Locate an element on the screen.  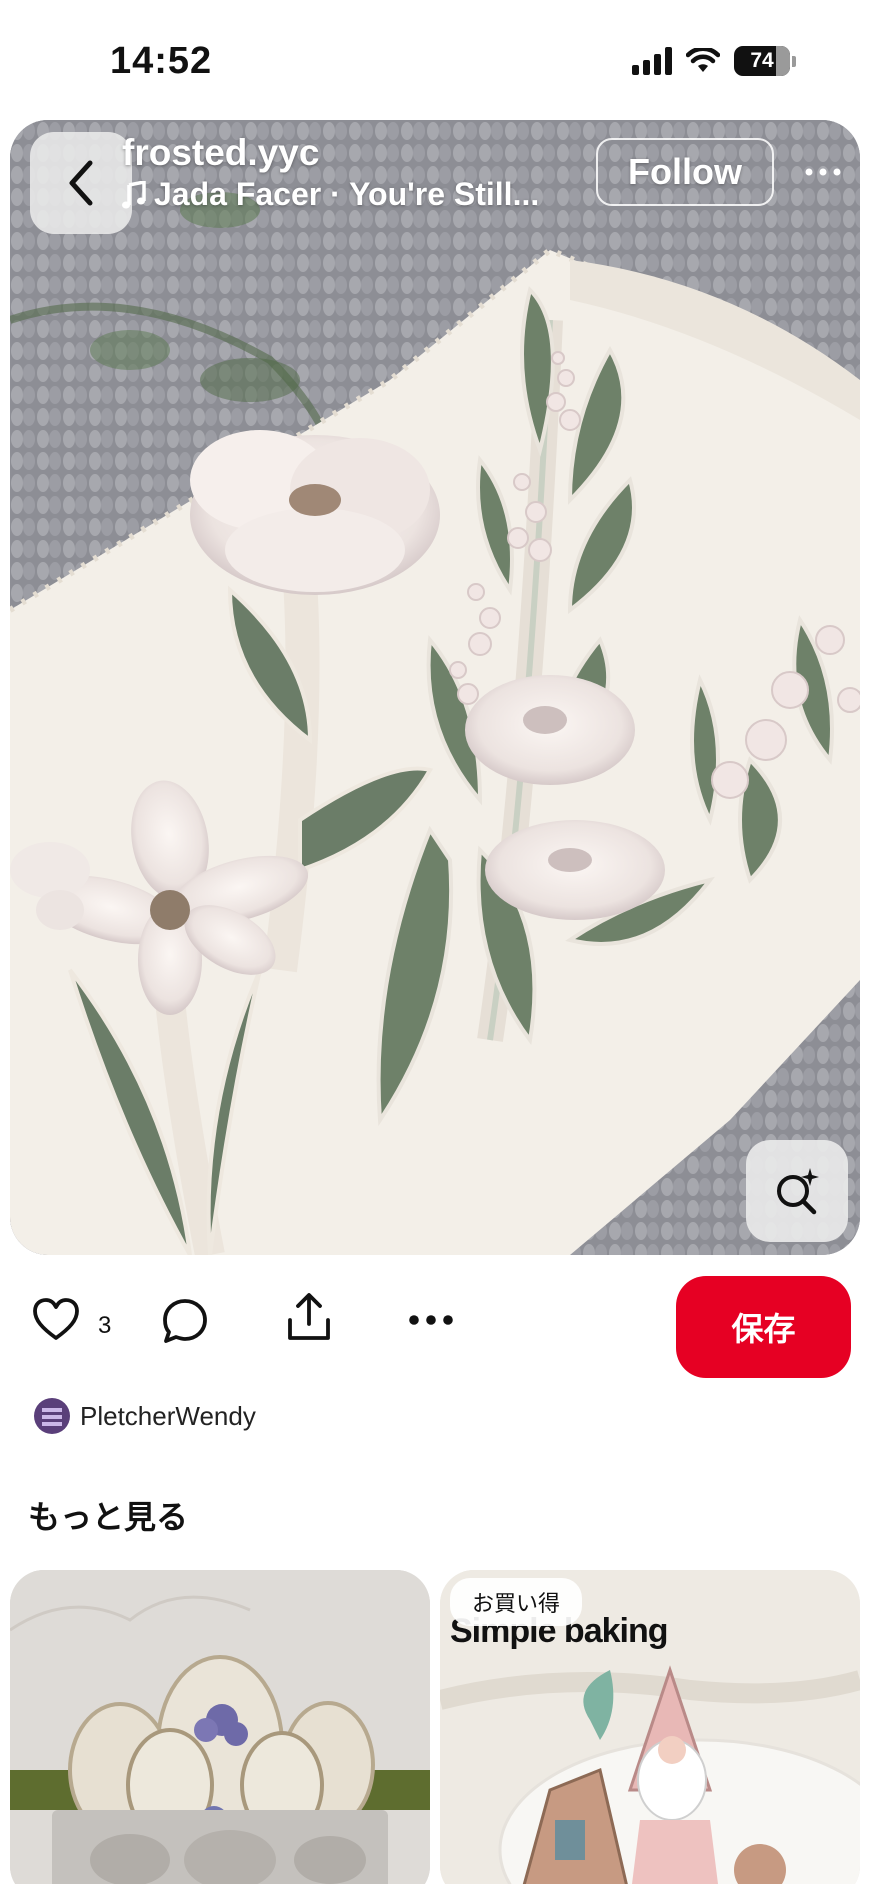
section-title: もっと見る is located at coordinates (108, 1517).